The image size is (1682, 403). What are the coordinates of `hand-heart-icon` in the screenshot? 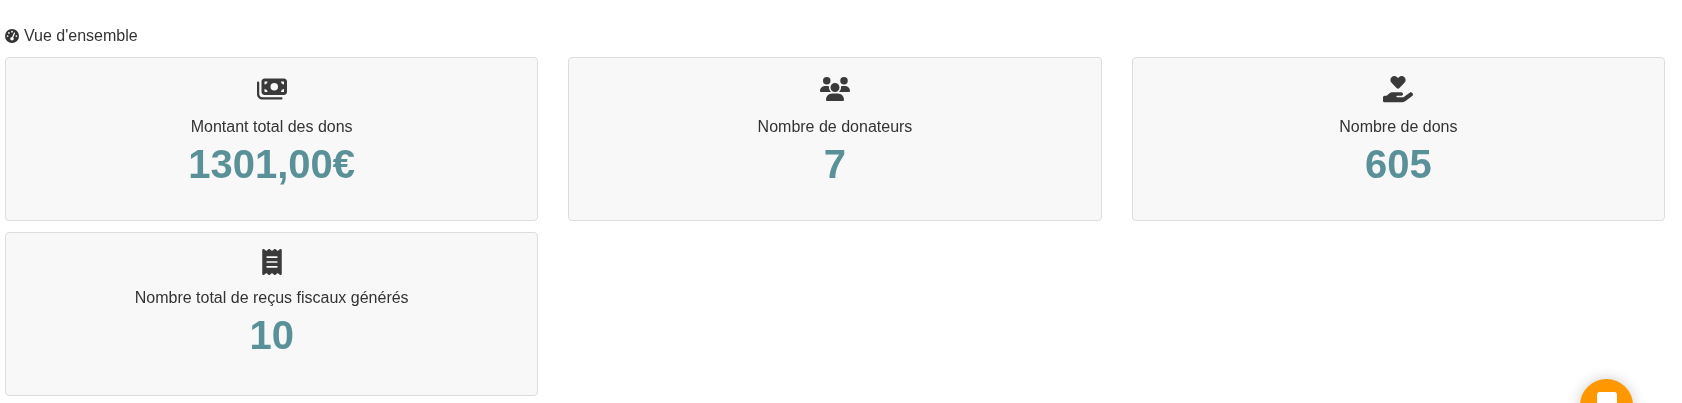 It's located at (1398, 89).